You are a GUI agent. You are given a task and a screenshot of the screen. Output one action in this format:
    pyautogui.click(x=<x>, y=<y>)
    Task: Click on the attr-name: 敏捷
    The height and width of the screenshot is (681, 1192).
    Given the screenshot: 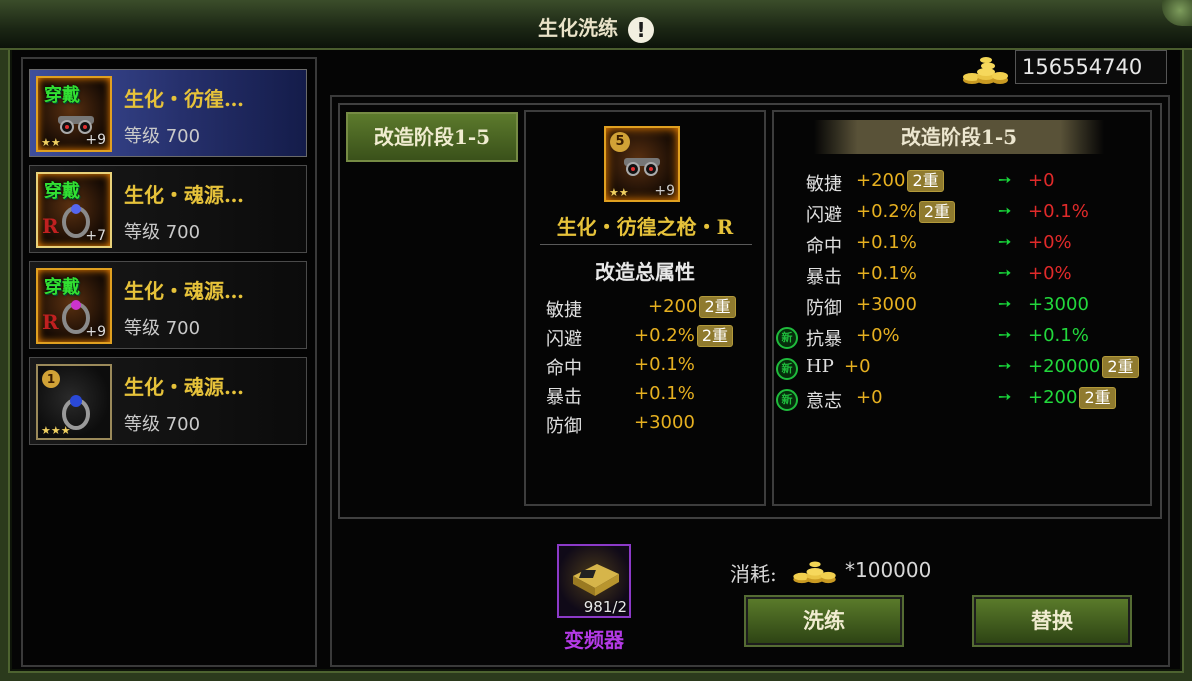 What is the action you would take?
    pyautogui.click(x=564, y=310)
    